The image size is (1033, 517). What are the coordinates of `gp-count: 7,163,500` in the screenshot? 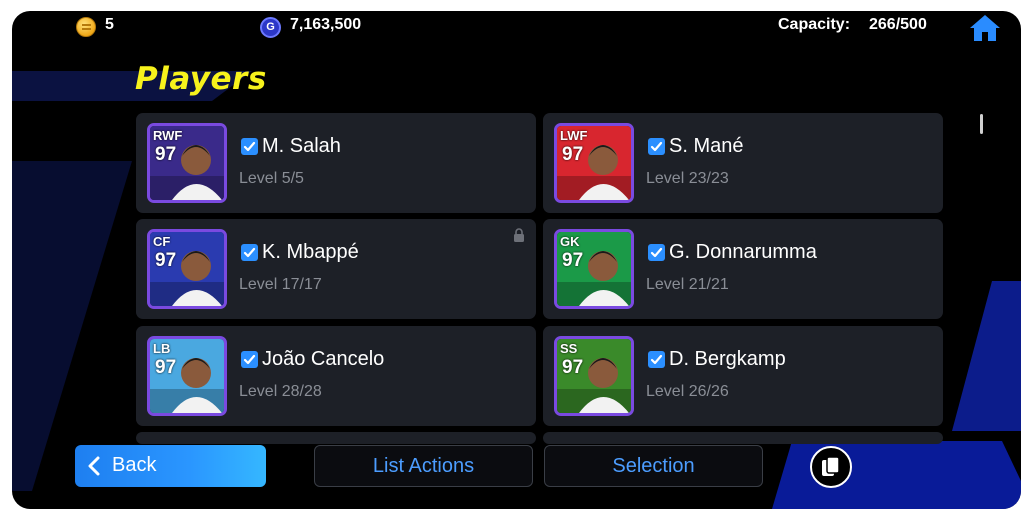 It's located at (326, 24).